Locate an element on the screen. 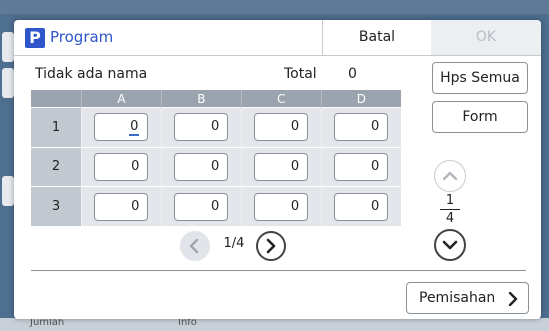 The width and height of the screenshot is (549, 331). fraction-bar is located at coordinates (450, 209).